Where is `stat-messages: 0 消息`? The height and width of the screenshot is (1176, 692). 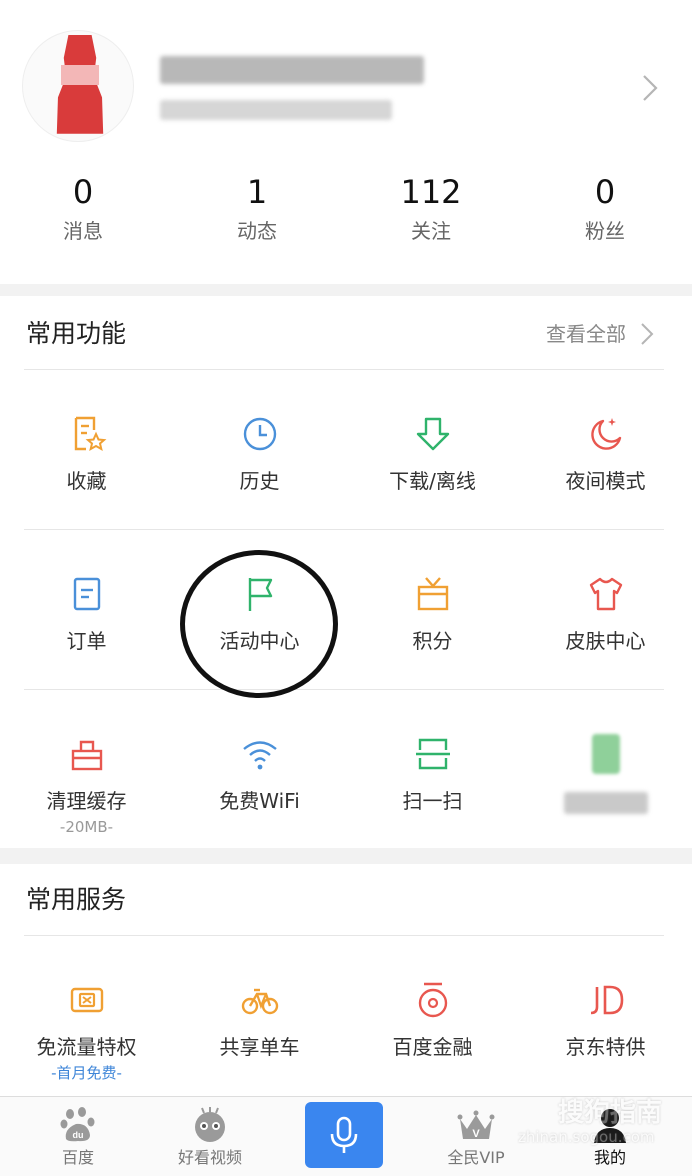 stat-messages: 0 消息 is located at coordinates (83, 209).